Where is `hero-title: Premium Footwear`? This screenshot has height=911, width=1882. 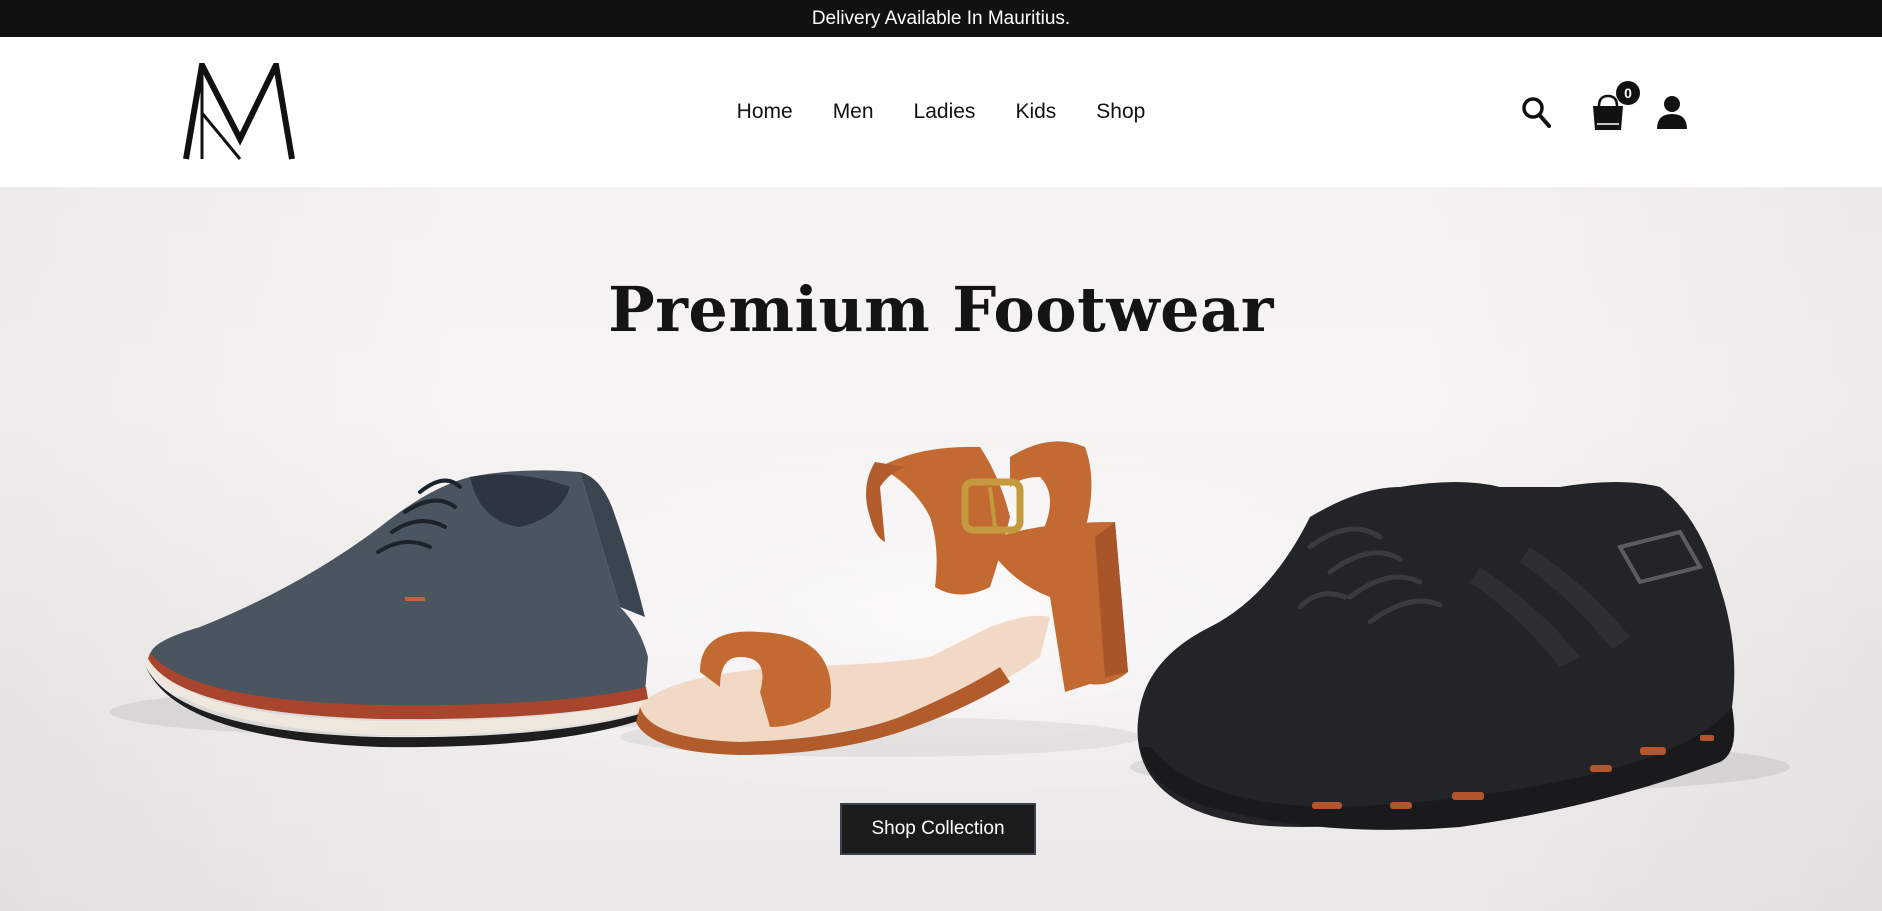
hero-title: Premium Footwear is located at coordinates (941, 309).